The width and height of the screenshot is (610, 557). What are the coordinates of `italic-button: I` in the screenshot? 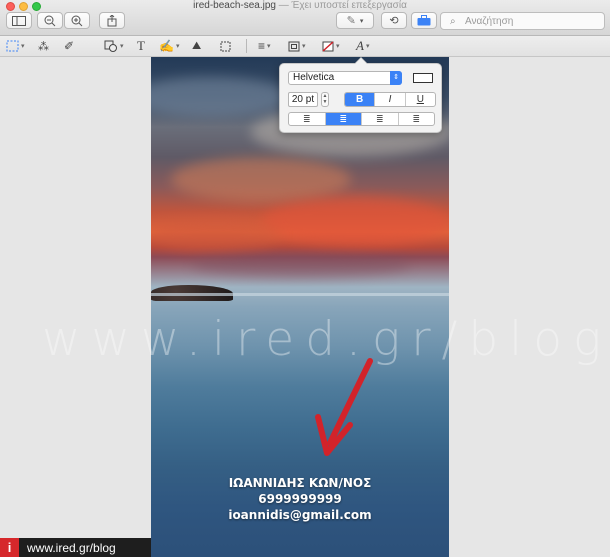 It's located at (389, 99).